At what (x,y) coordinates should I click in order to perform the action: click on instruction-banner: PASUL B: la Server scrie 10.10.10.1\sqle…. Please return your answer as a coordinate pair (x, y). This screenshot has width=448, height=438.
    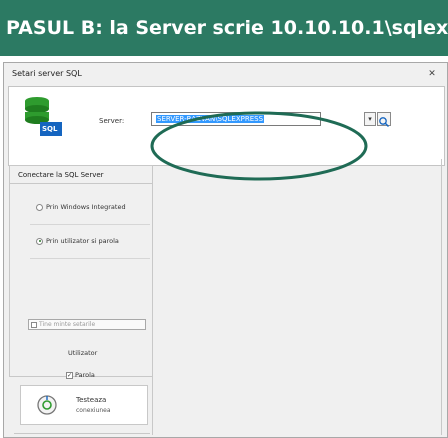
    Looking at the image, I should click on (224, 28).